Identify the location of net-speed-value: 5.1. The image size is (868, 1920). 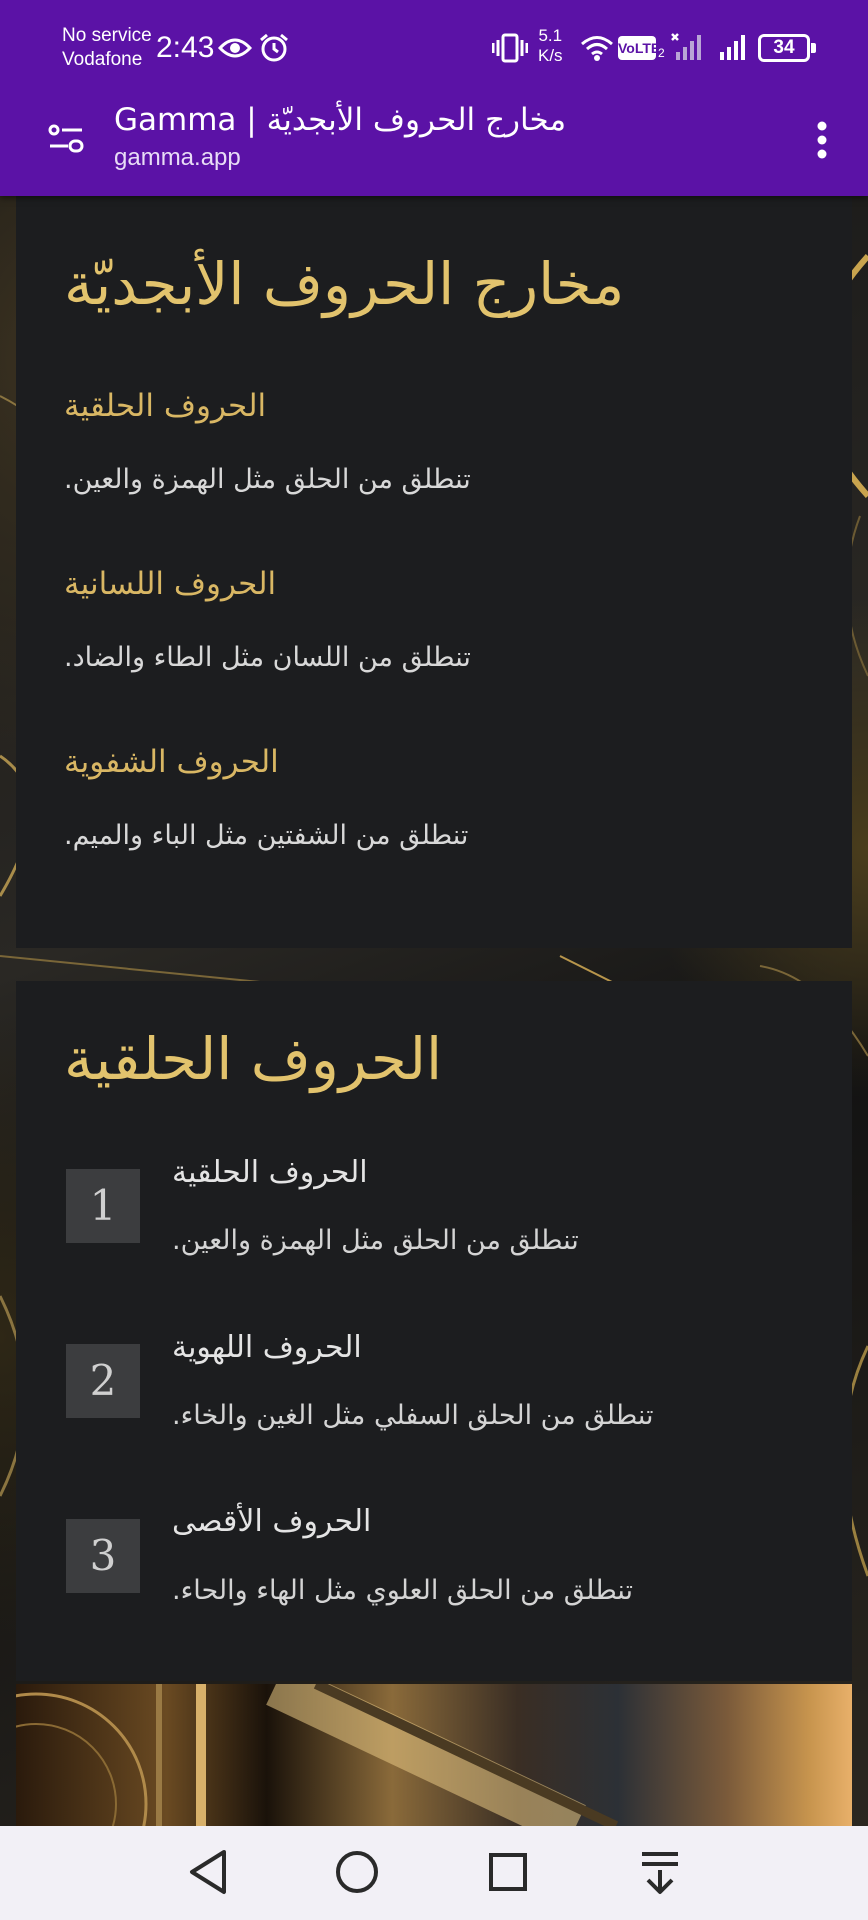
(550, 35).